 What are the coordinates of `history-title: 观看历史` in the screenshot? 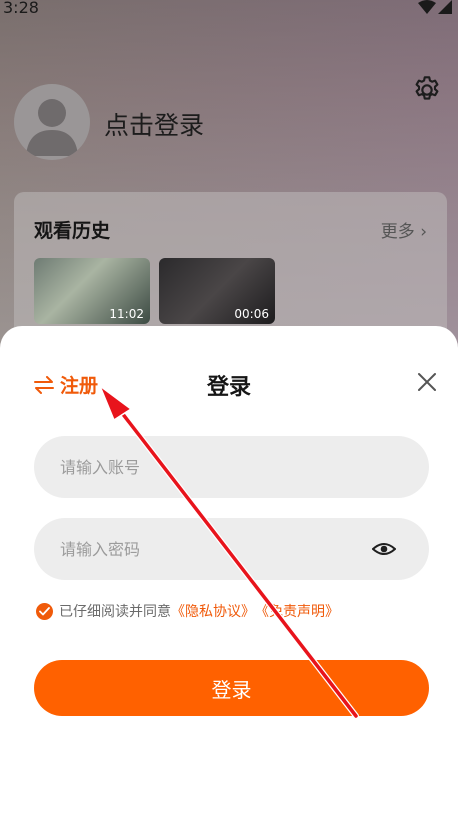 It's located at (72, 231).